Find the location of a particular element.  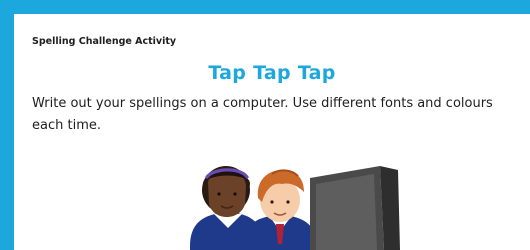

children-at-computer-illustration is located at coordinates (295, 208).